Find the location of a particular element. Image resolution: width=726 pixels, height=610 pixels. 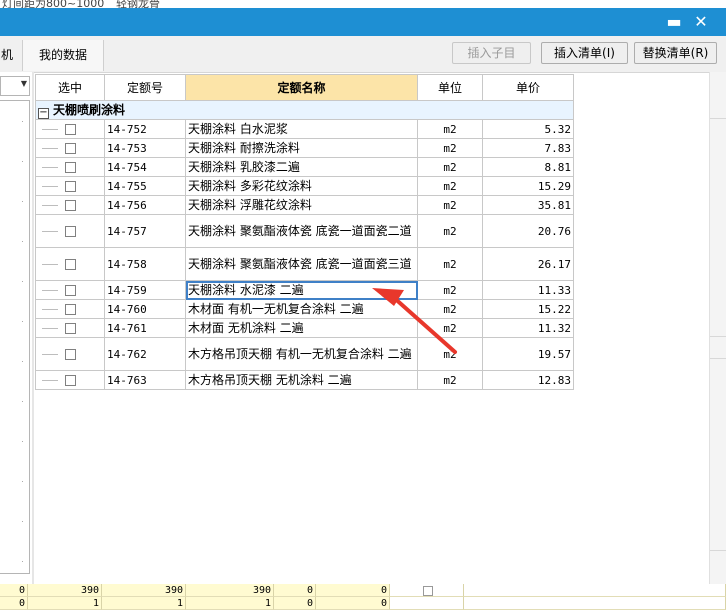

quota-price: 15.22 is located at coordinates (528, 309).